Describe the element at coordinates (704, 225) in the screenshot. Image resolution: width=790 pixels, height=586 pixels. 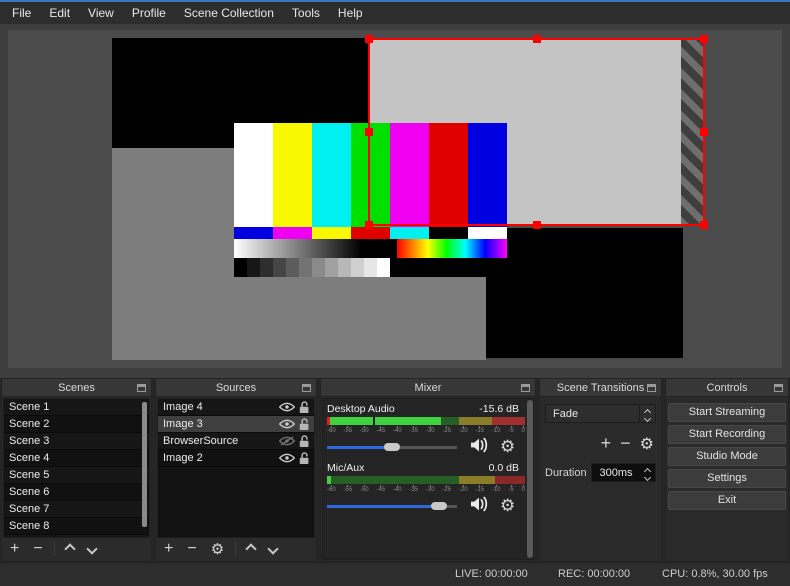
I see `selection-handle-bottom-right` at that location.